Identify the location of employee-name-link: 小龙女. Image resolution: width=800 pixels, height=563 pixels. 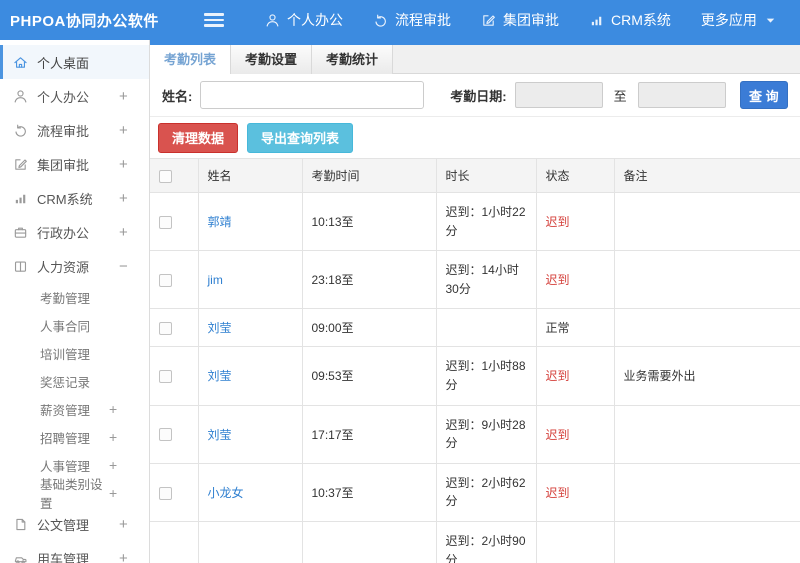
(226, 493).